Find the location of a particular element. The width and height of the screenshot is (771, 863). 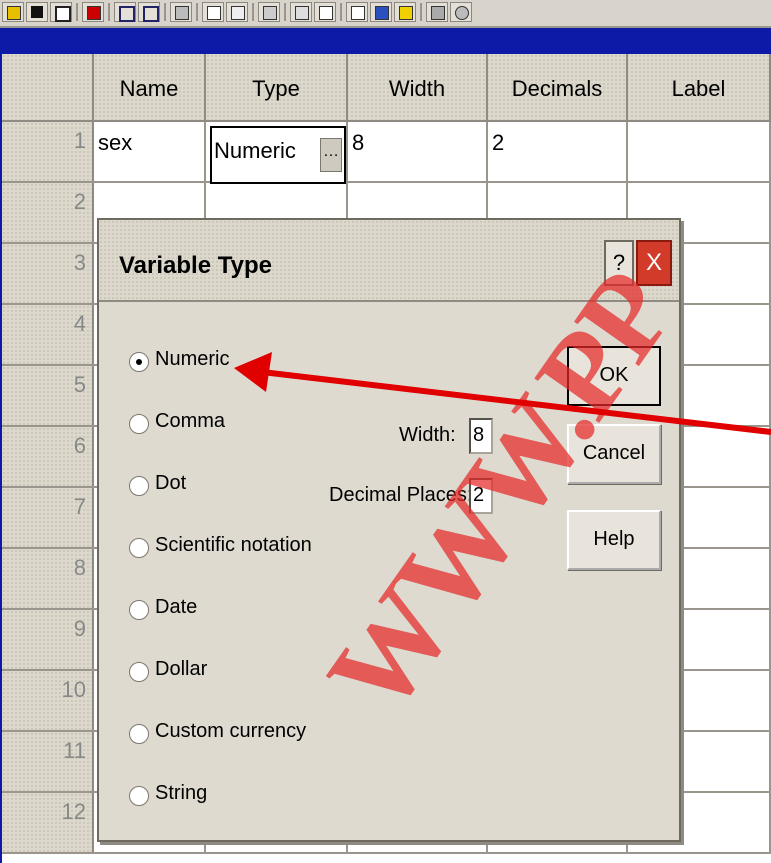

annotation-arrow is located at coordinates (502, 393).